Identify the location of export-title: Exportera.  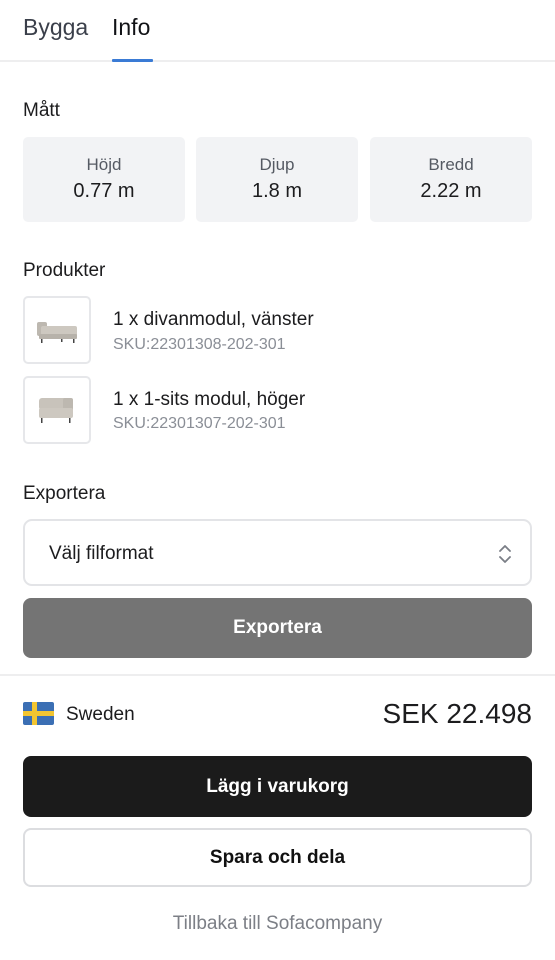
(64, 493).